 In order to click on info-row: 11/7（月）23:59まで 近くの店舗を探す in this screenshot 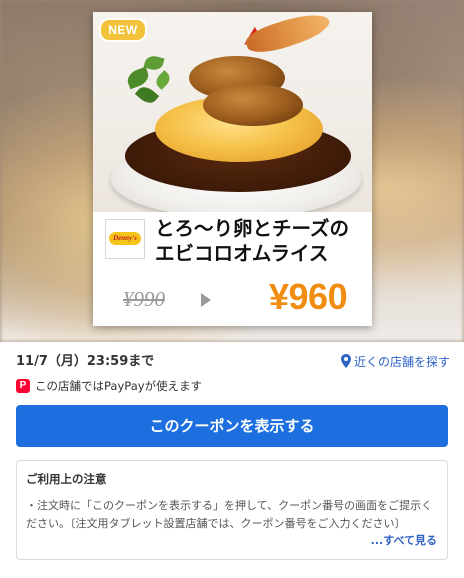, I will do `click(233, 362)`.